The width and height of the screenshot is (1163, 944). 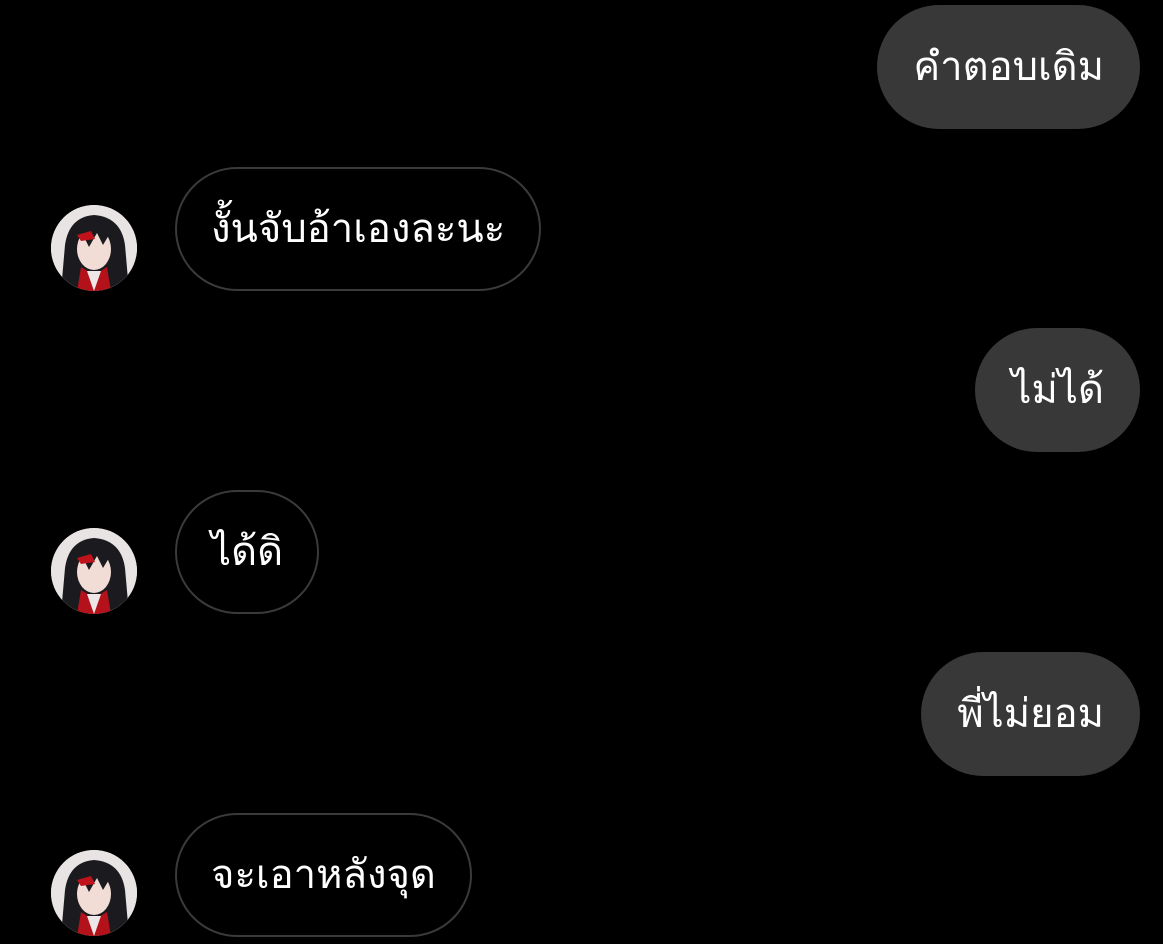 I want to click on message-text: คำตอบเดิม, so click(x=1008, y=67).